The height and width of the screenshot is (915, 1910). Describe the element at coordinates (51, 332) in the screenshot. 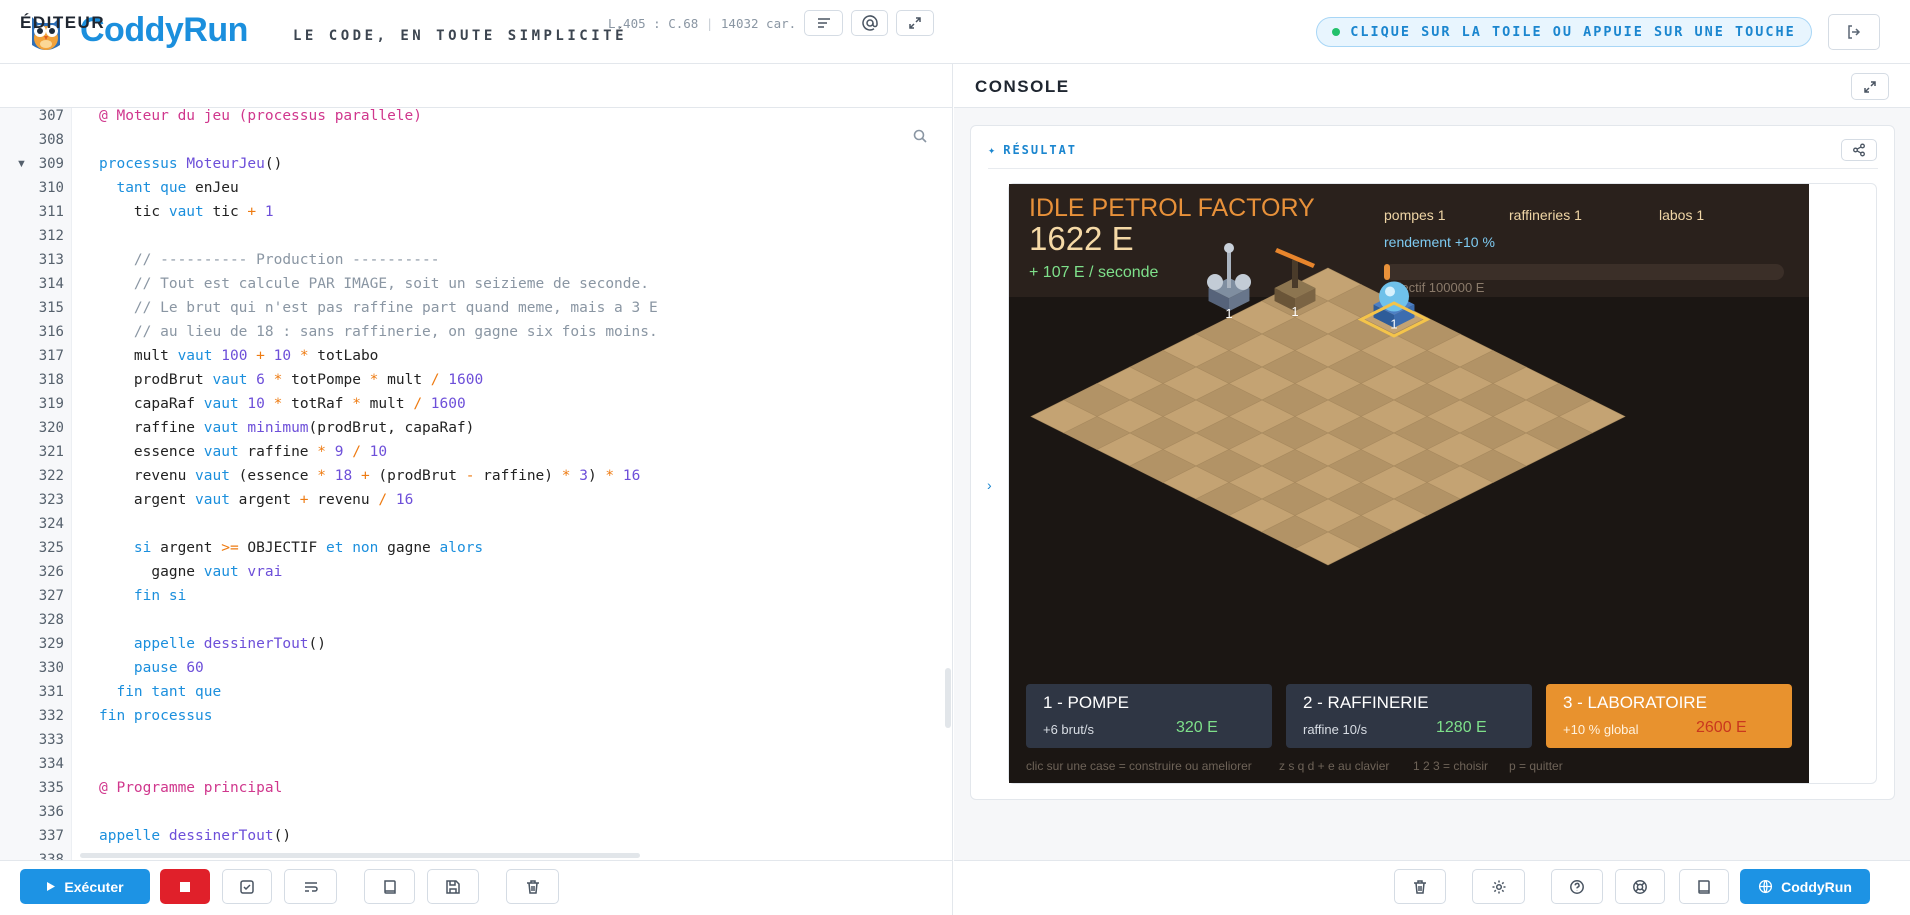

I see `line-number: 316` at that location.